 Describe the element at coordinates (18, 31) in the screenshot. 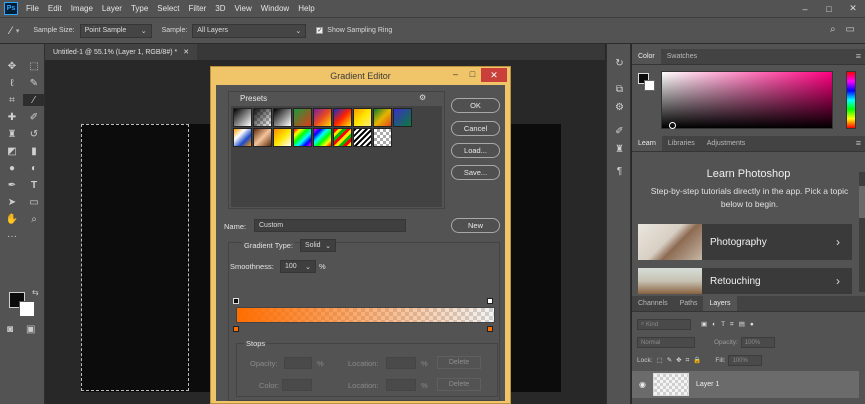

I see `tool-preset-chevron-icon: ▾` at that location.